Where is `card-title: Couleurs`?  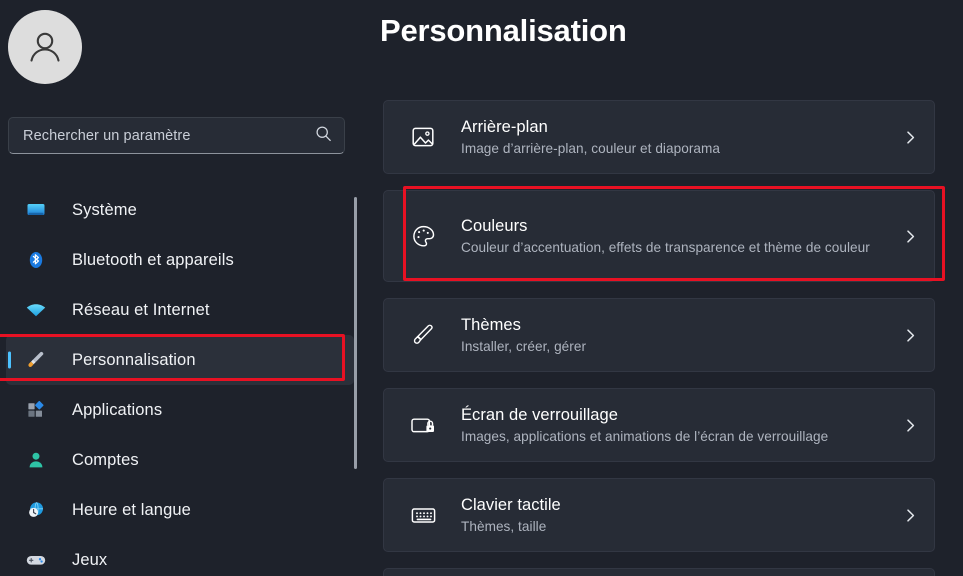 card-title: Couleurs is located at coordinates (494, 225).